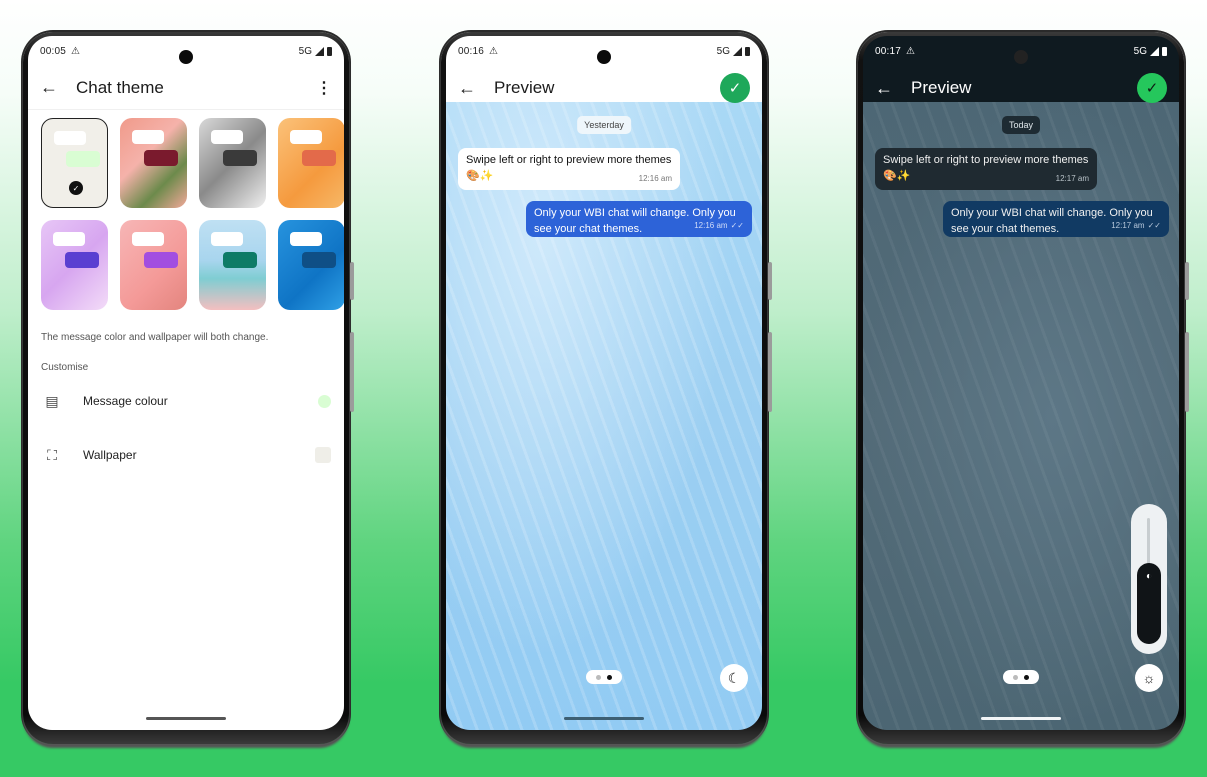 The image size is (1207, 777). I want to click on app-bar: ← Chat theme ⋮, so click(186, 88).